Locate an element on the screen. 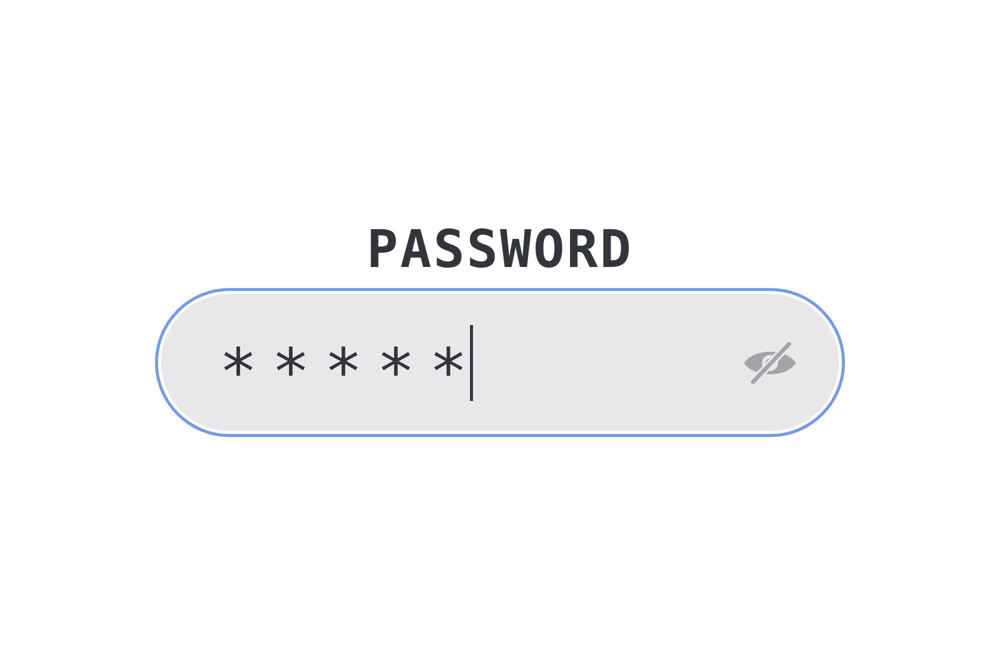  eye-slash-icon is located at coordinates (770, 363).